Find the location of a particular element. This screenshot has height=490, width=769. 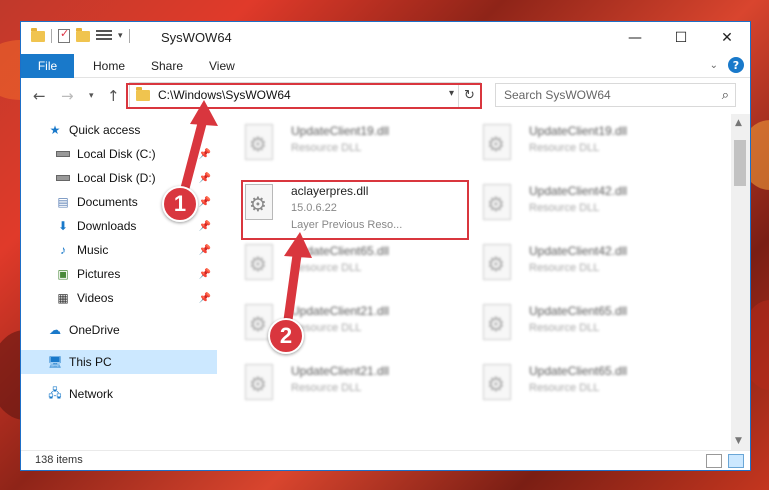

ribbon-tabs: File Home Share View ⌄ ? is located at coordinates (385, 66).